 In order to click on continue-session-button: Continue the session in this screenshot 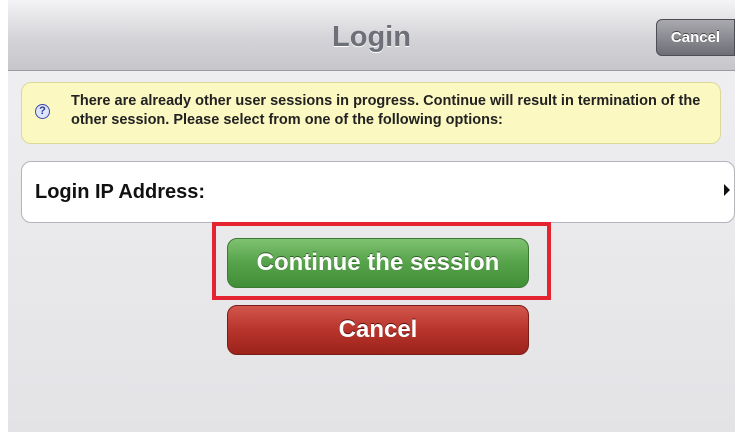, I will do `click(378, 263)`.